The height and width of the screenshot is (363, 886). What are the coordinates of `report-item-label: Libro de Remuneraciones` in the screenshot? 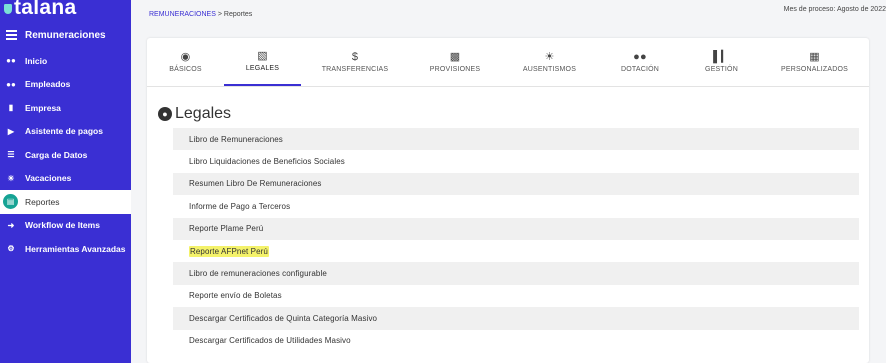 It's located at (236, 139).